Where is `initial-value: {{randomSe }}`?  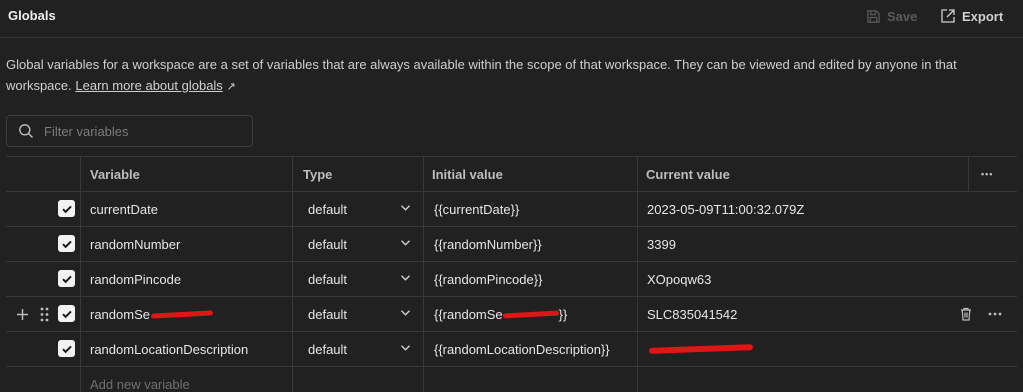
initial-value: {{randomSe }} is located at coordinates (500, 314).